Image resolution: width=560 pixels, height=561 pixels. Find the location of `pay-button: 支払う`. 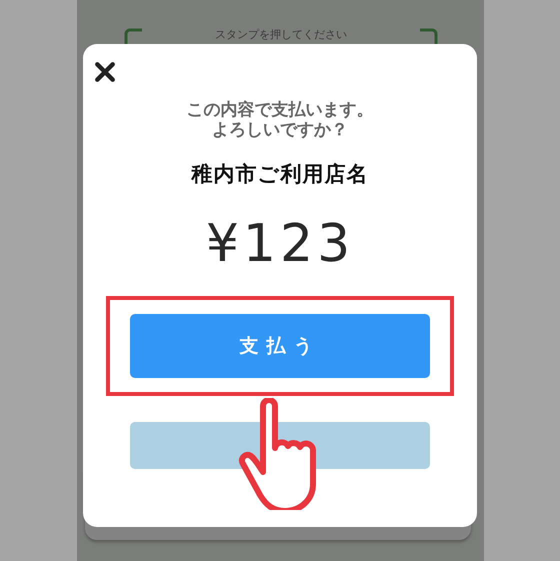

pay-button: 支払う is located at coordinates (280, 346).